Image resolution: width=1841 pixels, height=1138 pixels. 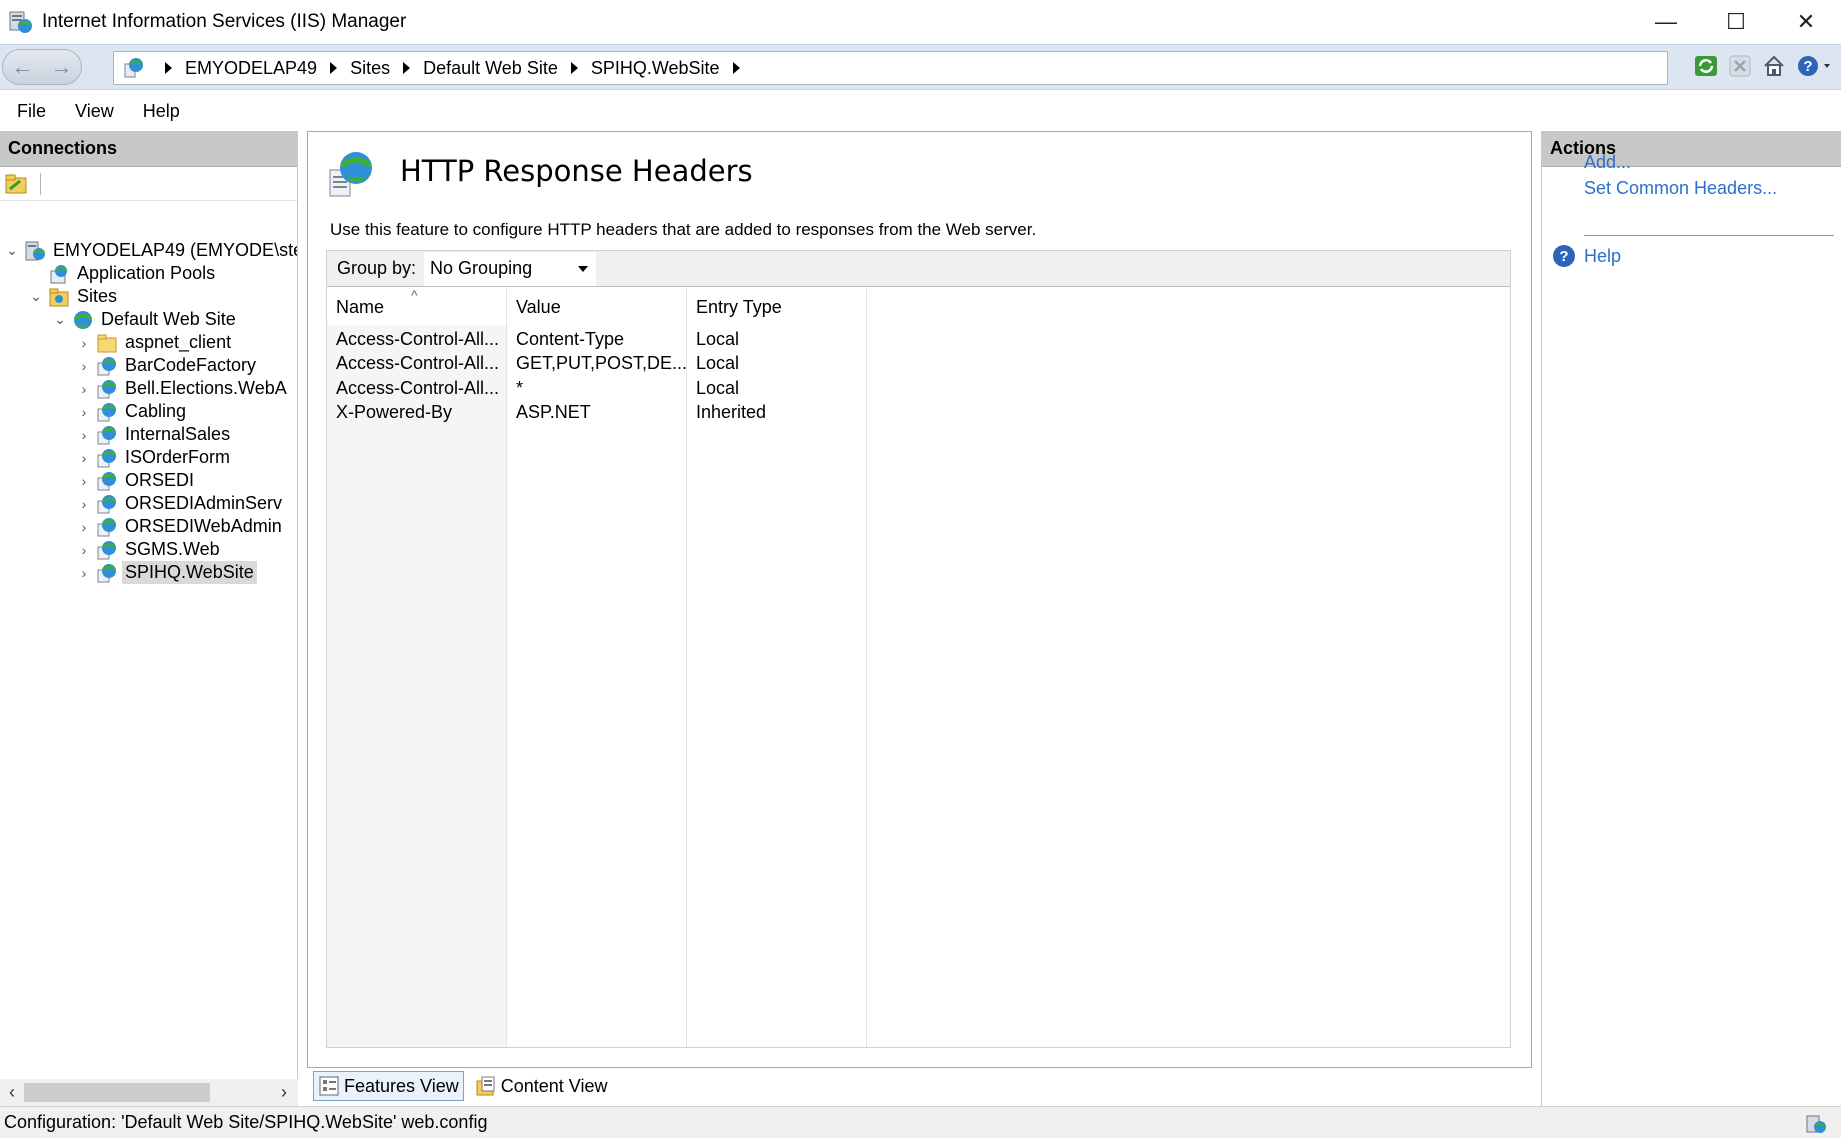 I want to click on tree-node-label: SPIHQ.WebSite, so click(x=189, y=572).